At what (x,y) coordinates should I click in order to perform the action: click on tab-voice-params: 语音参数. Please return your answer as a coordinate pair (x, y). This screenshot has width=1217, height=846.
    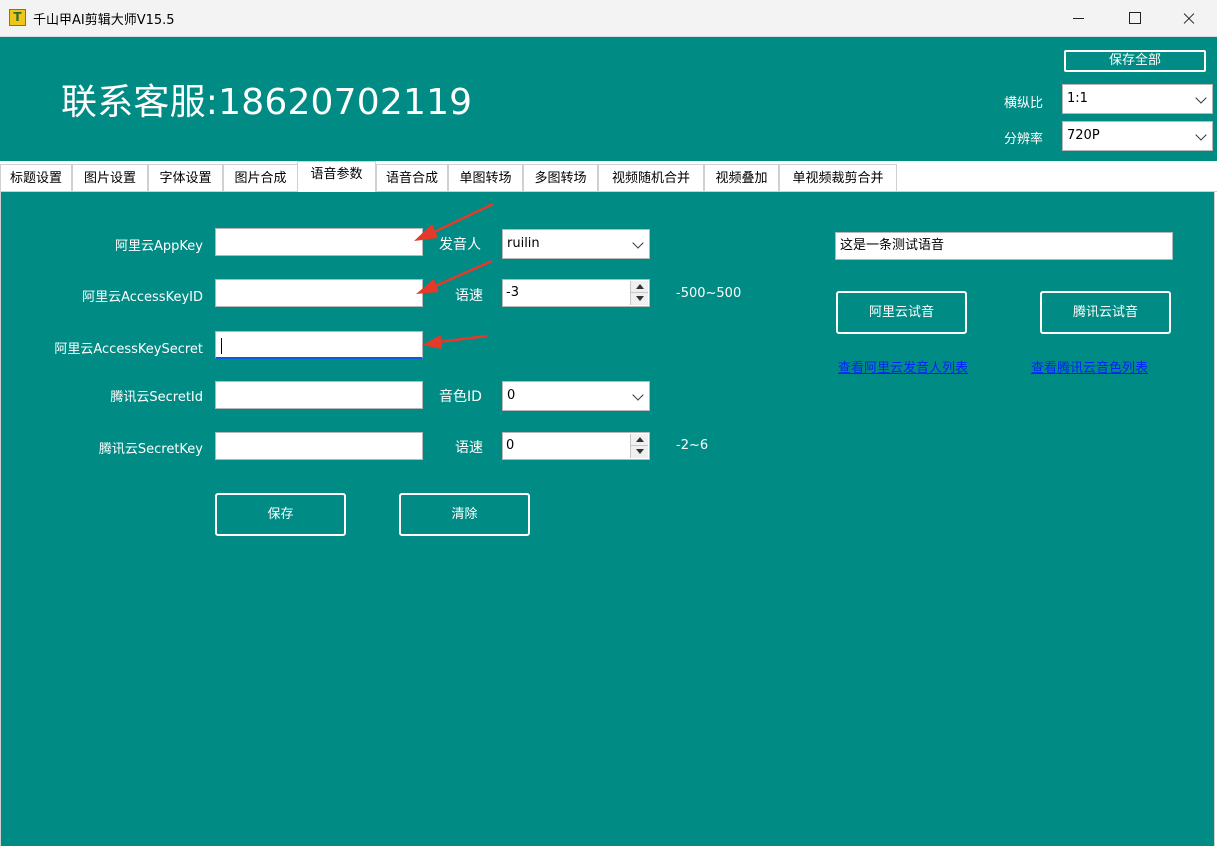
    Looking at the image, I should click on (336, 176).